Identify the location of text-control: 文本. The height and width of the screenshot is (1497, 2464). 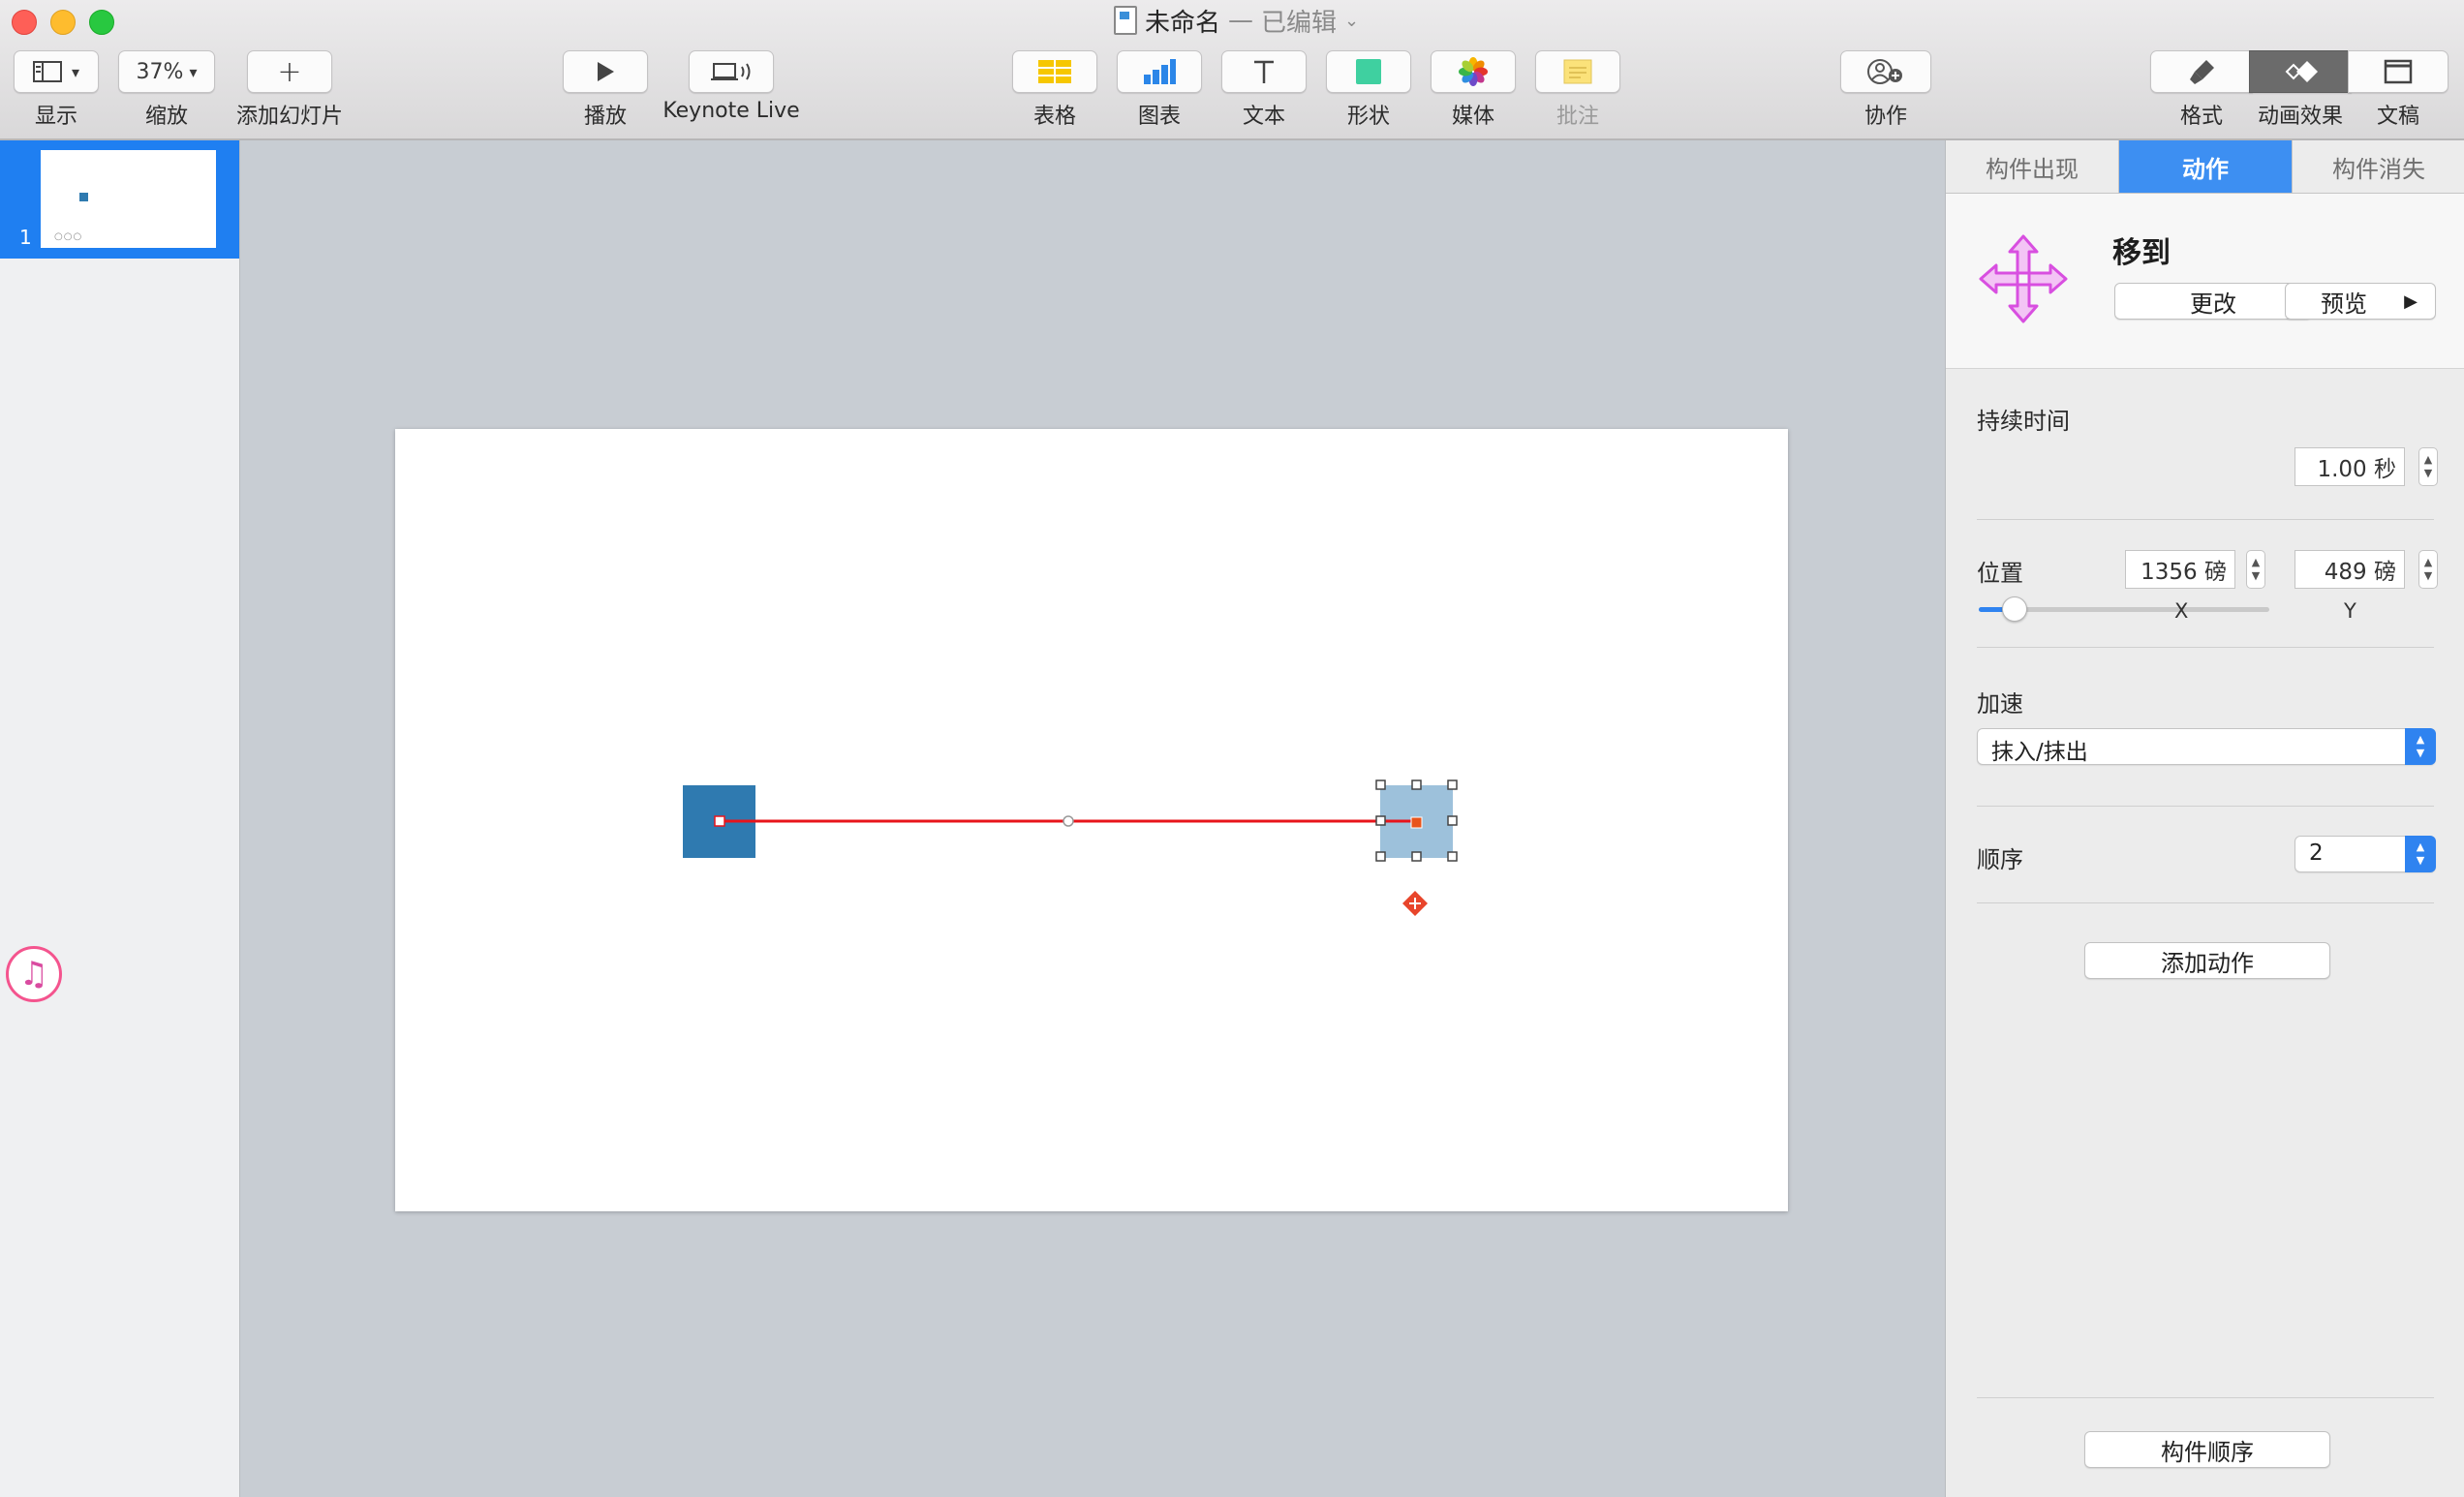
(1264, 90).